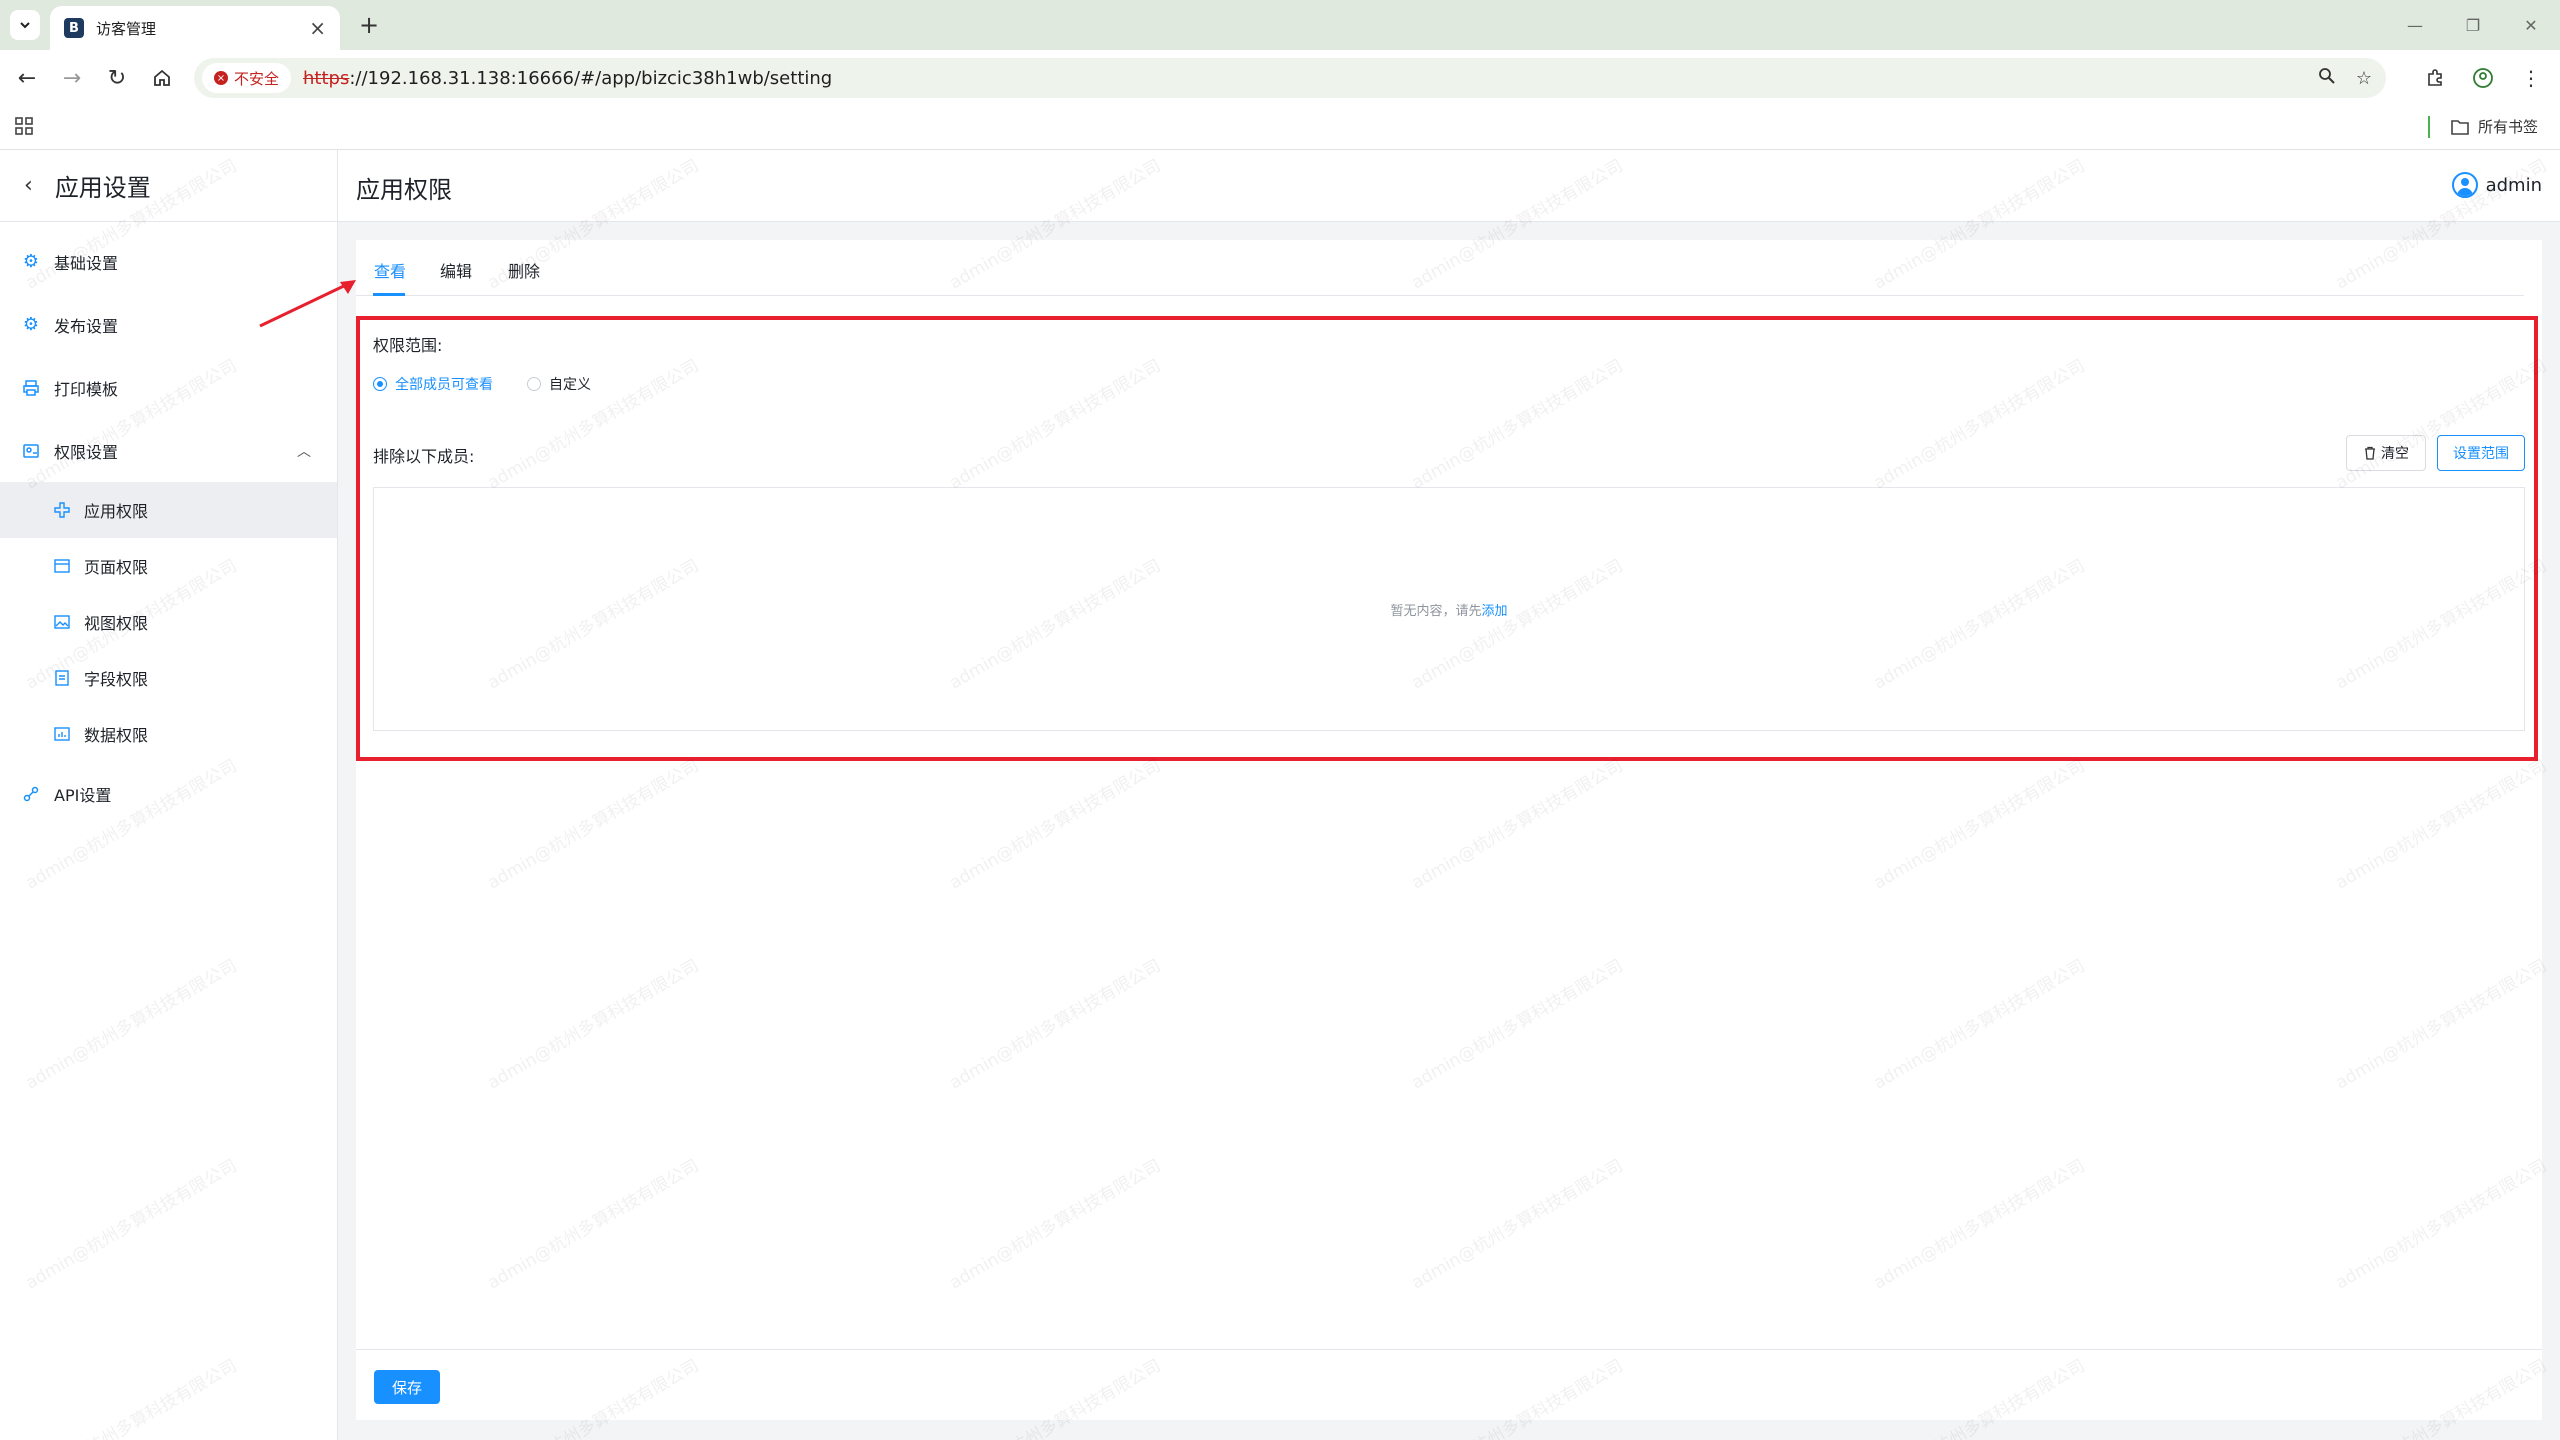 The image size is (2560, 1440). I want to click on restore-icon: ❐, so click(2473, 25).